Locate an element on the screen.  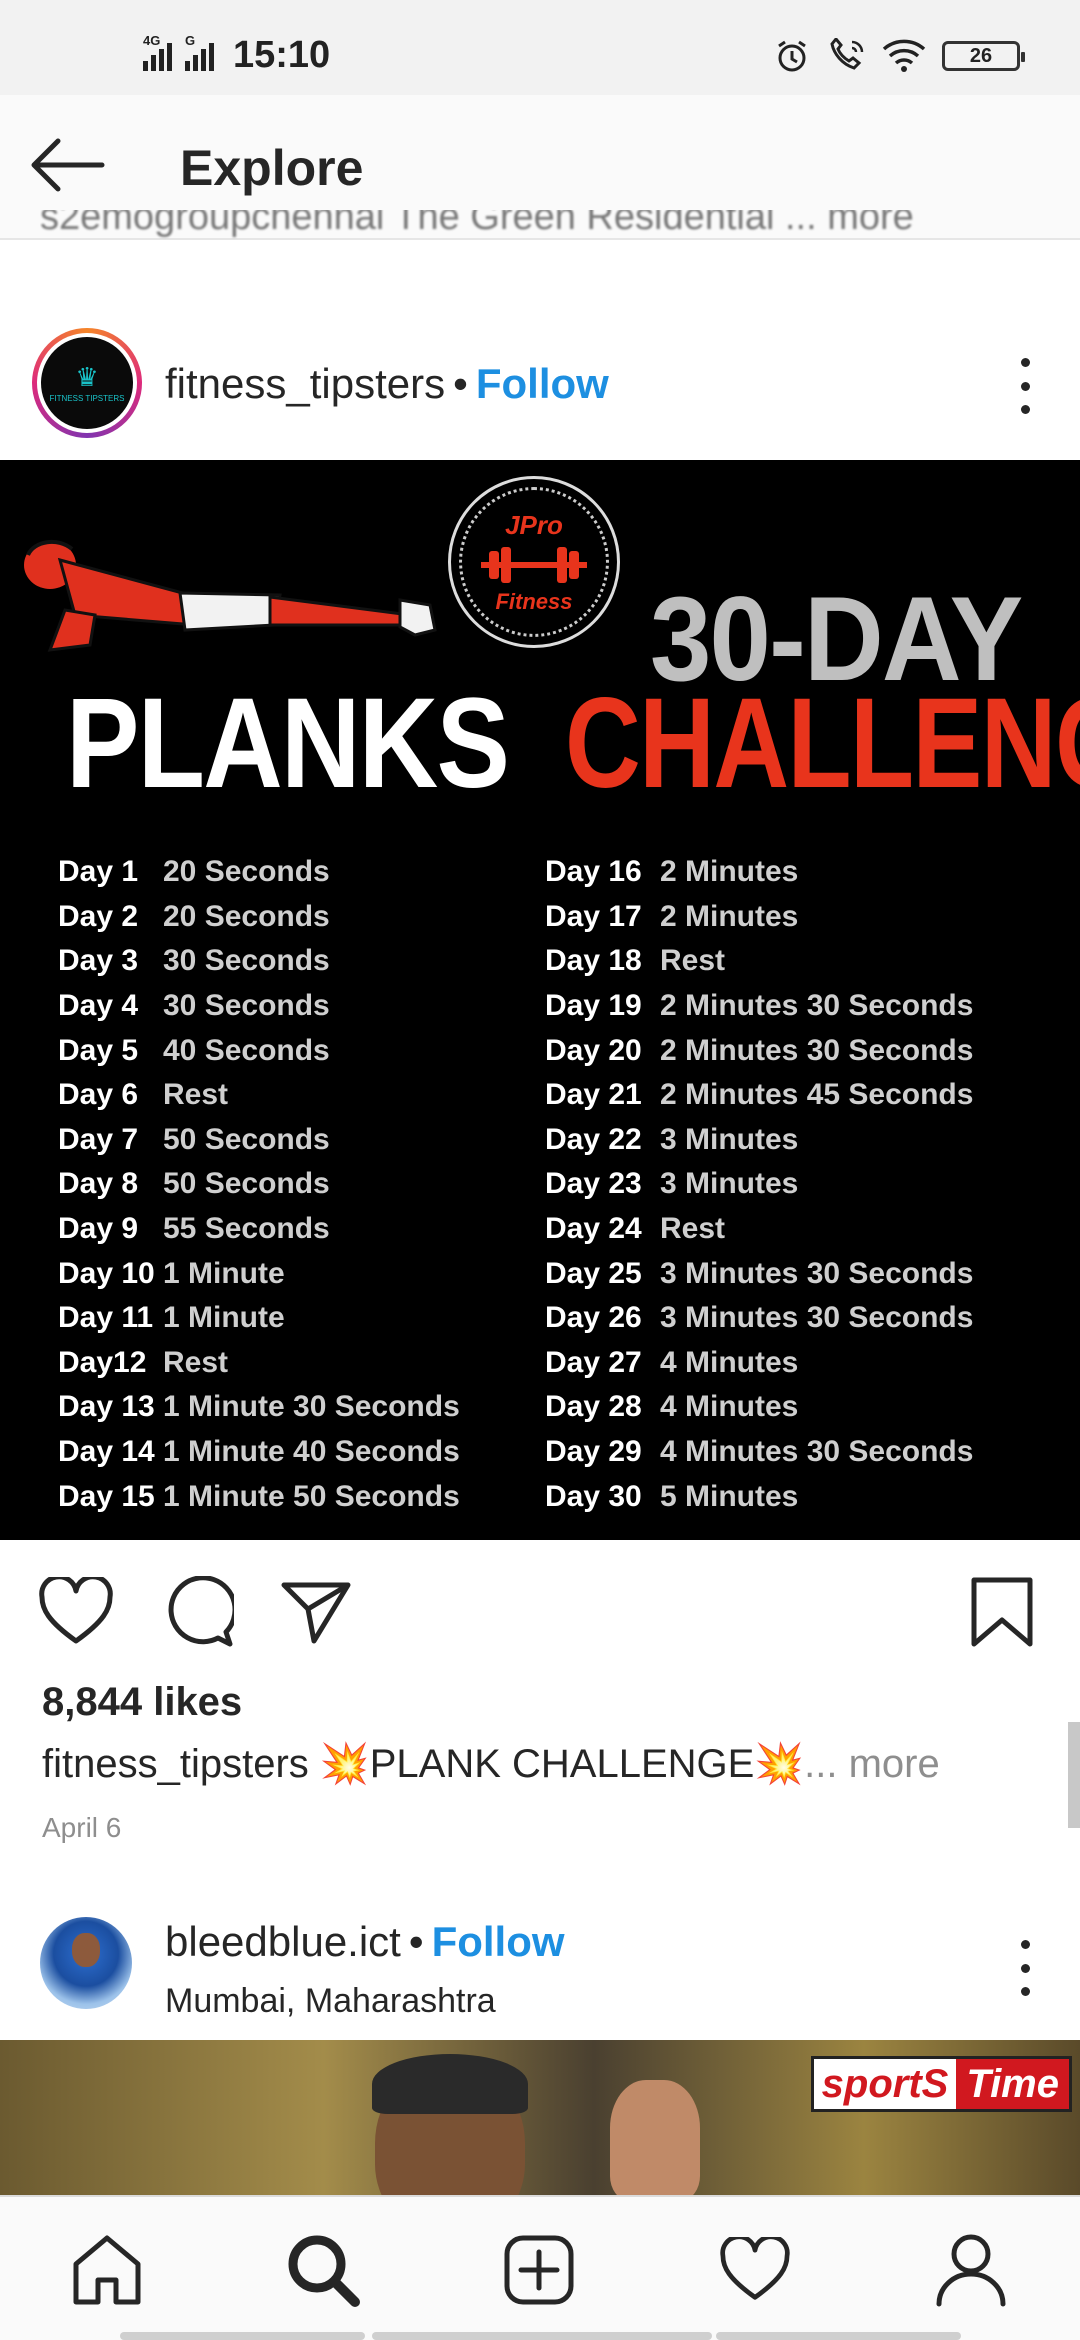
scrollbar-thumb is located at coordinates (1074, 1775).